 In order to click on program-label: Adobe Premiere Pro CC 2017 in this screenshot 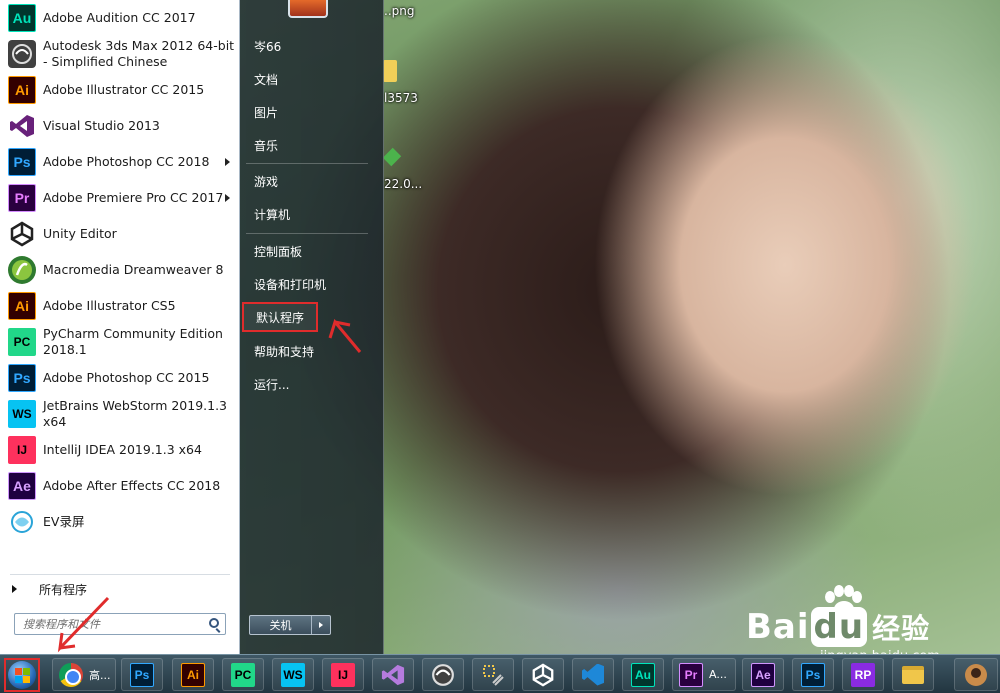, I will do `click(133, 197)`.